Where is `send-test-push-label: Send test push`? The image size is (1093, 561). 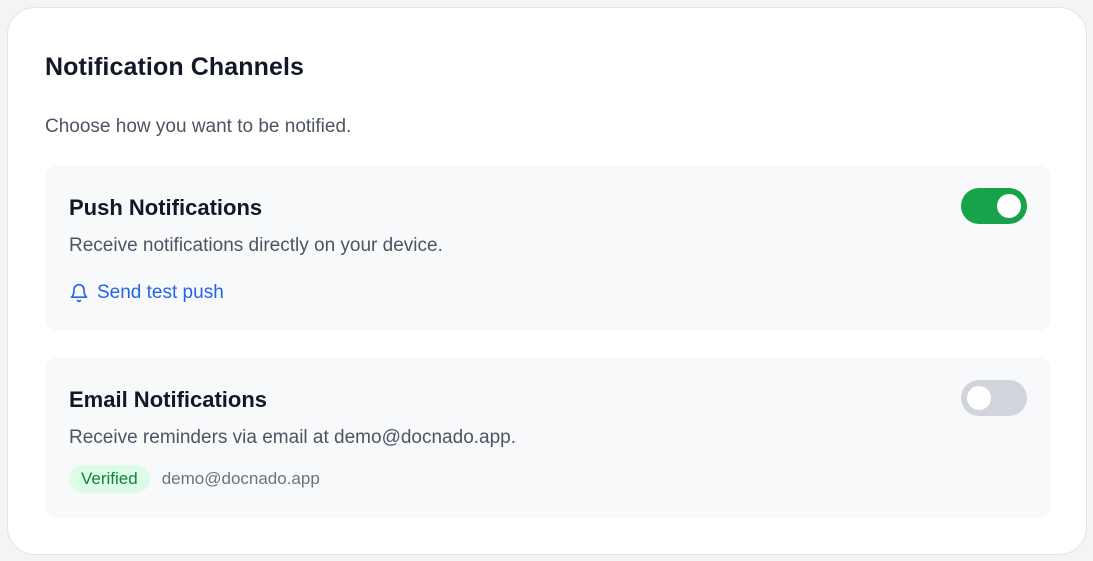
send-test-push-label: Send test push is located at coordinates (160, 292).